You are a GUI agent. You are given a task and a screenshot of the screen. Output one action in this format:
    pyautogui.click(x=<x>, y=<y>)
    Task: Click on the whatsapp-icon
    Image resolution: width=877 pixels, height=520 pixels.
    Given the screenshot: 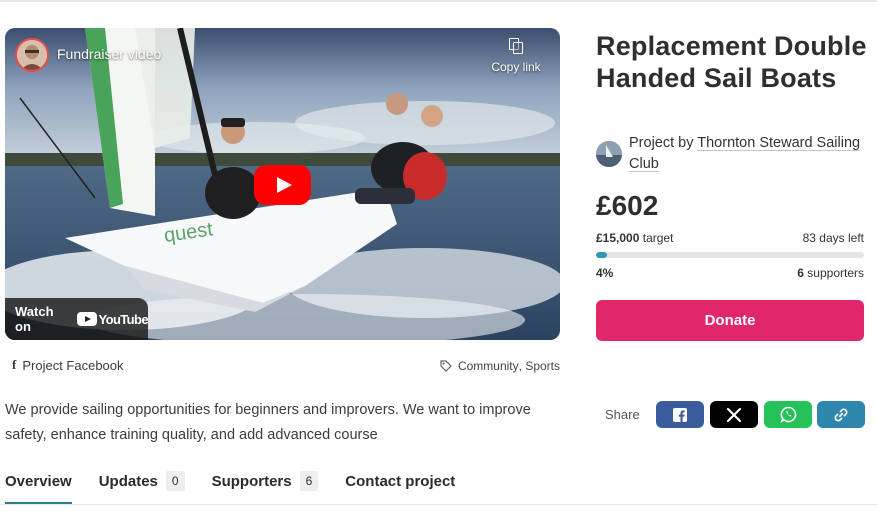 What is the action you would take?
    pyautogui.click(x=787, y=414)
    